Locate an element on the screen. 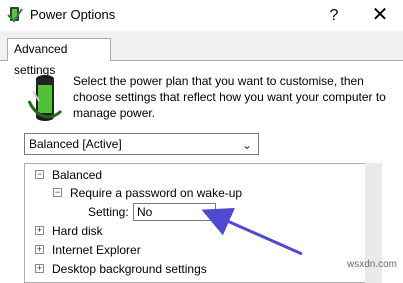 Image resolution: width=403 pixels, height=283 pixels. power-options-icon is located at coordinates (15, 14).